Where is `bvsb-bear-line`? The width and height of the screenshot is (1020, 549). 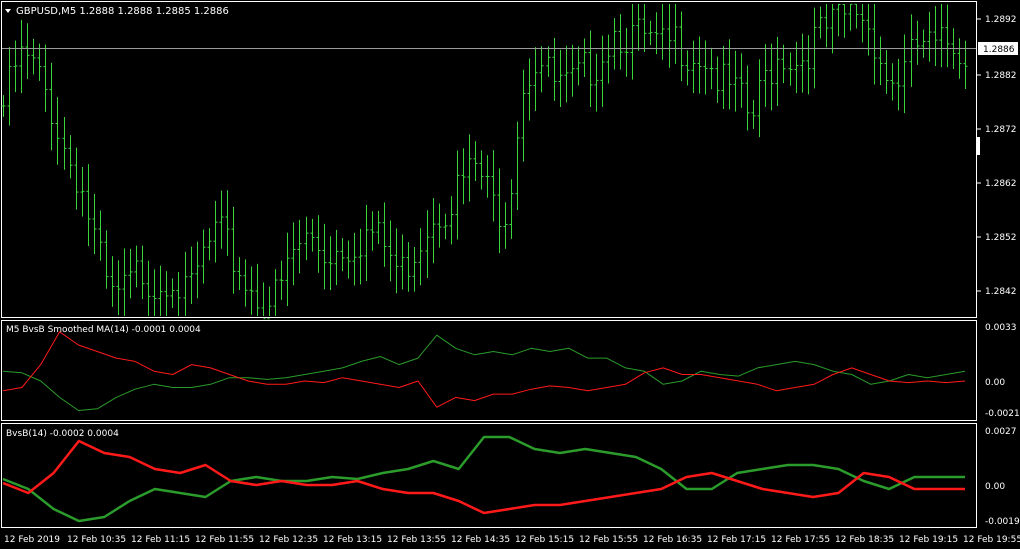 bvsb-bear-line is located at coordinates (483, 477).